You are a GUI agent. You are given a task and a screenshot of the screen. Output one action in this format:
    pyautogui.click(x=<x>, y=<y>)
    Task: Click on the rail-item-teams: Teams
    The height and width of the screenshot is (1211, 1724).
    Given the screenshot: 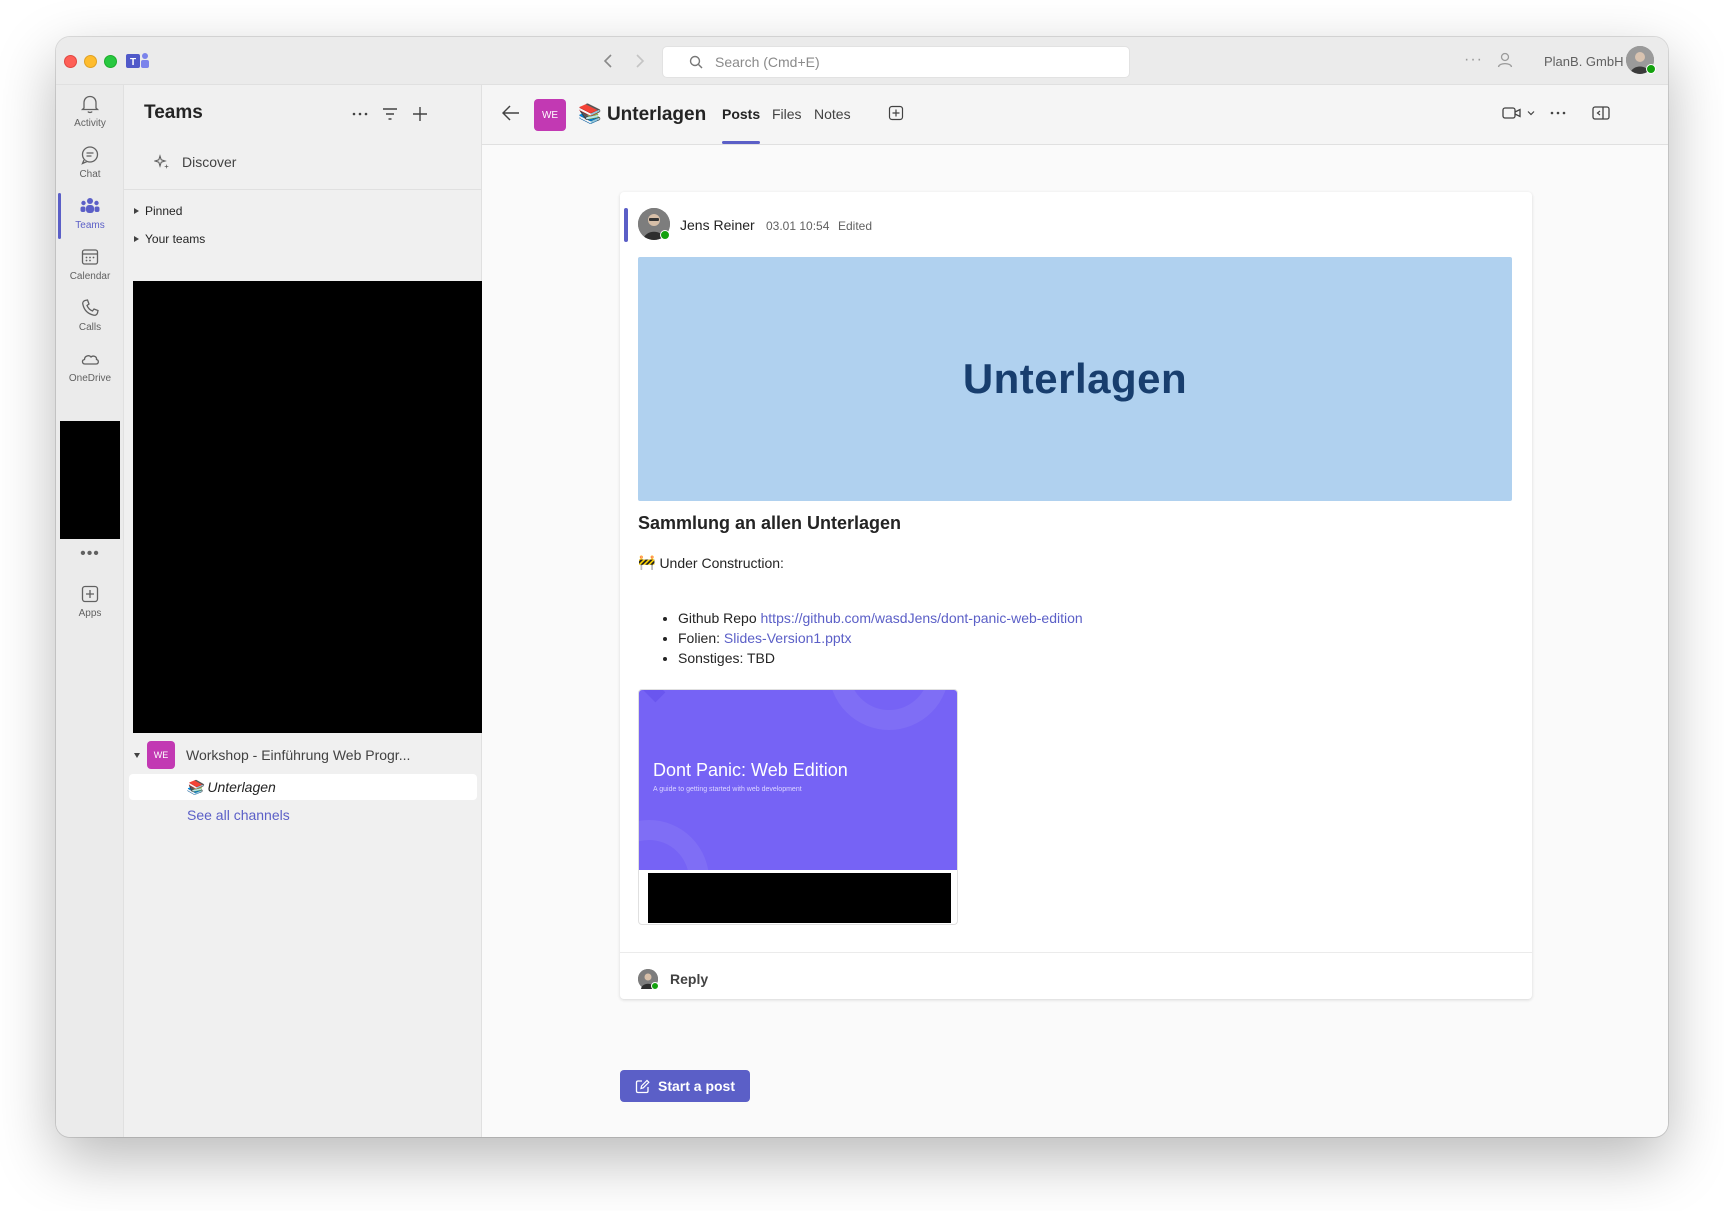 What is the action you would take?
    pyautogui.click(x=90, y=217)
    